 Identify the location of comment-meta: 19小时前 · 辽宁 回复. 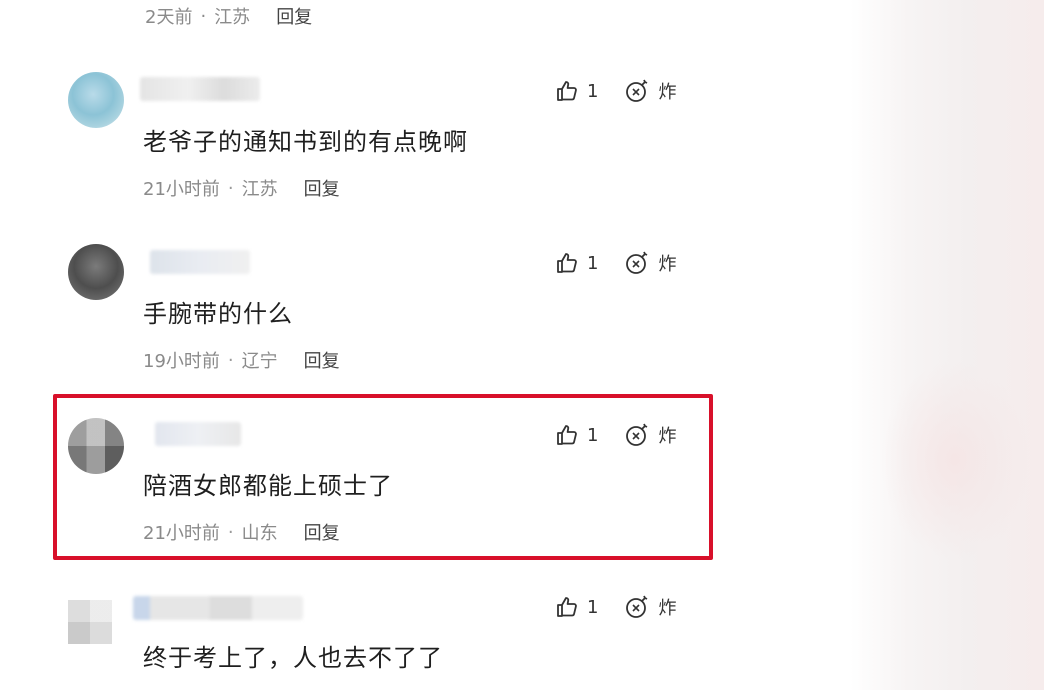
(241, 360).